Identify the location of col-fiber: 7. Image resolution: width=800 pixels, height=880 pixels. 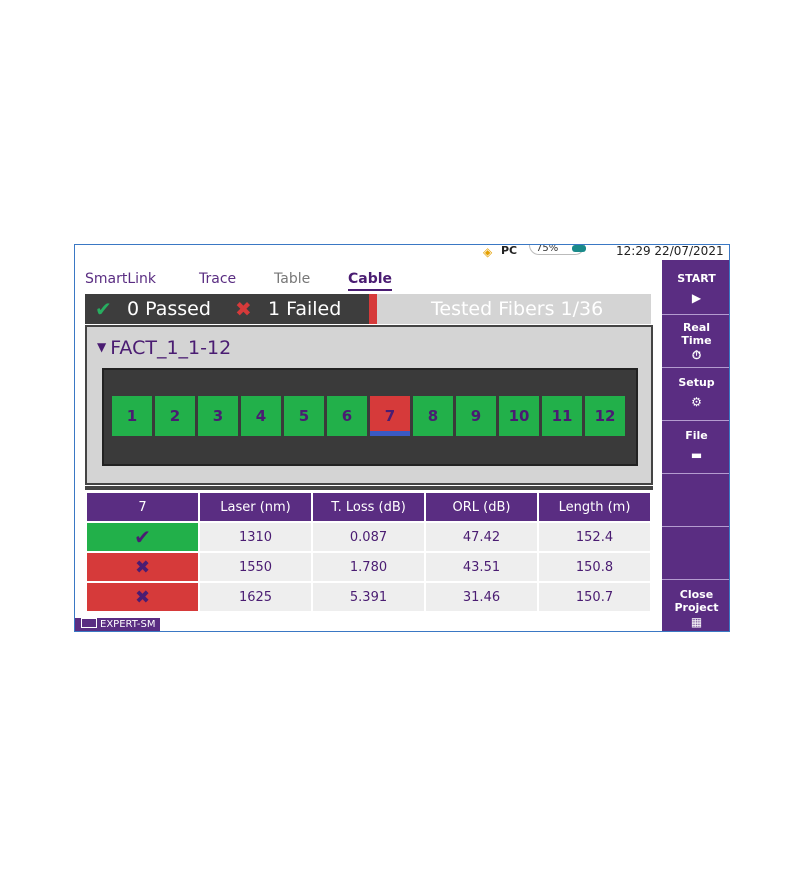
(142, 507).